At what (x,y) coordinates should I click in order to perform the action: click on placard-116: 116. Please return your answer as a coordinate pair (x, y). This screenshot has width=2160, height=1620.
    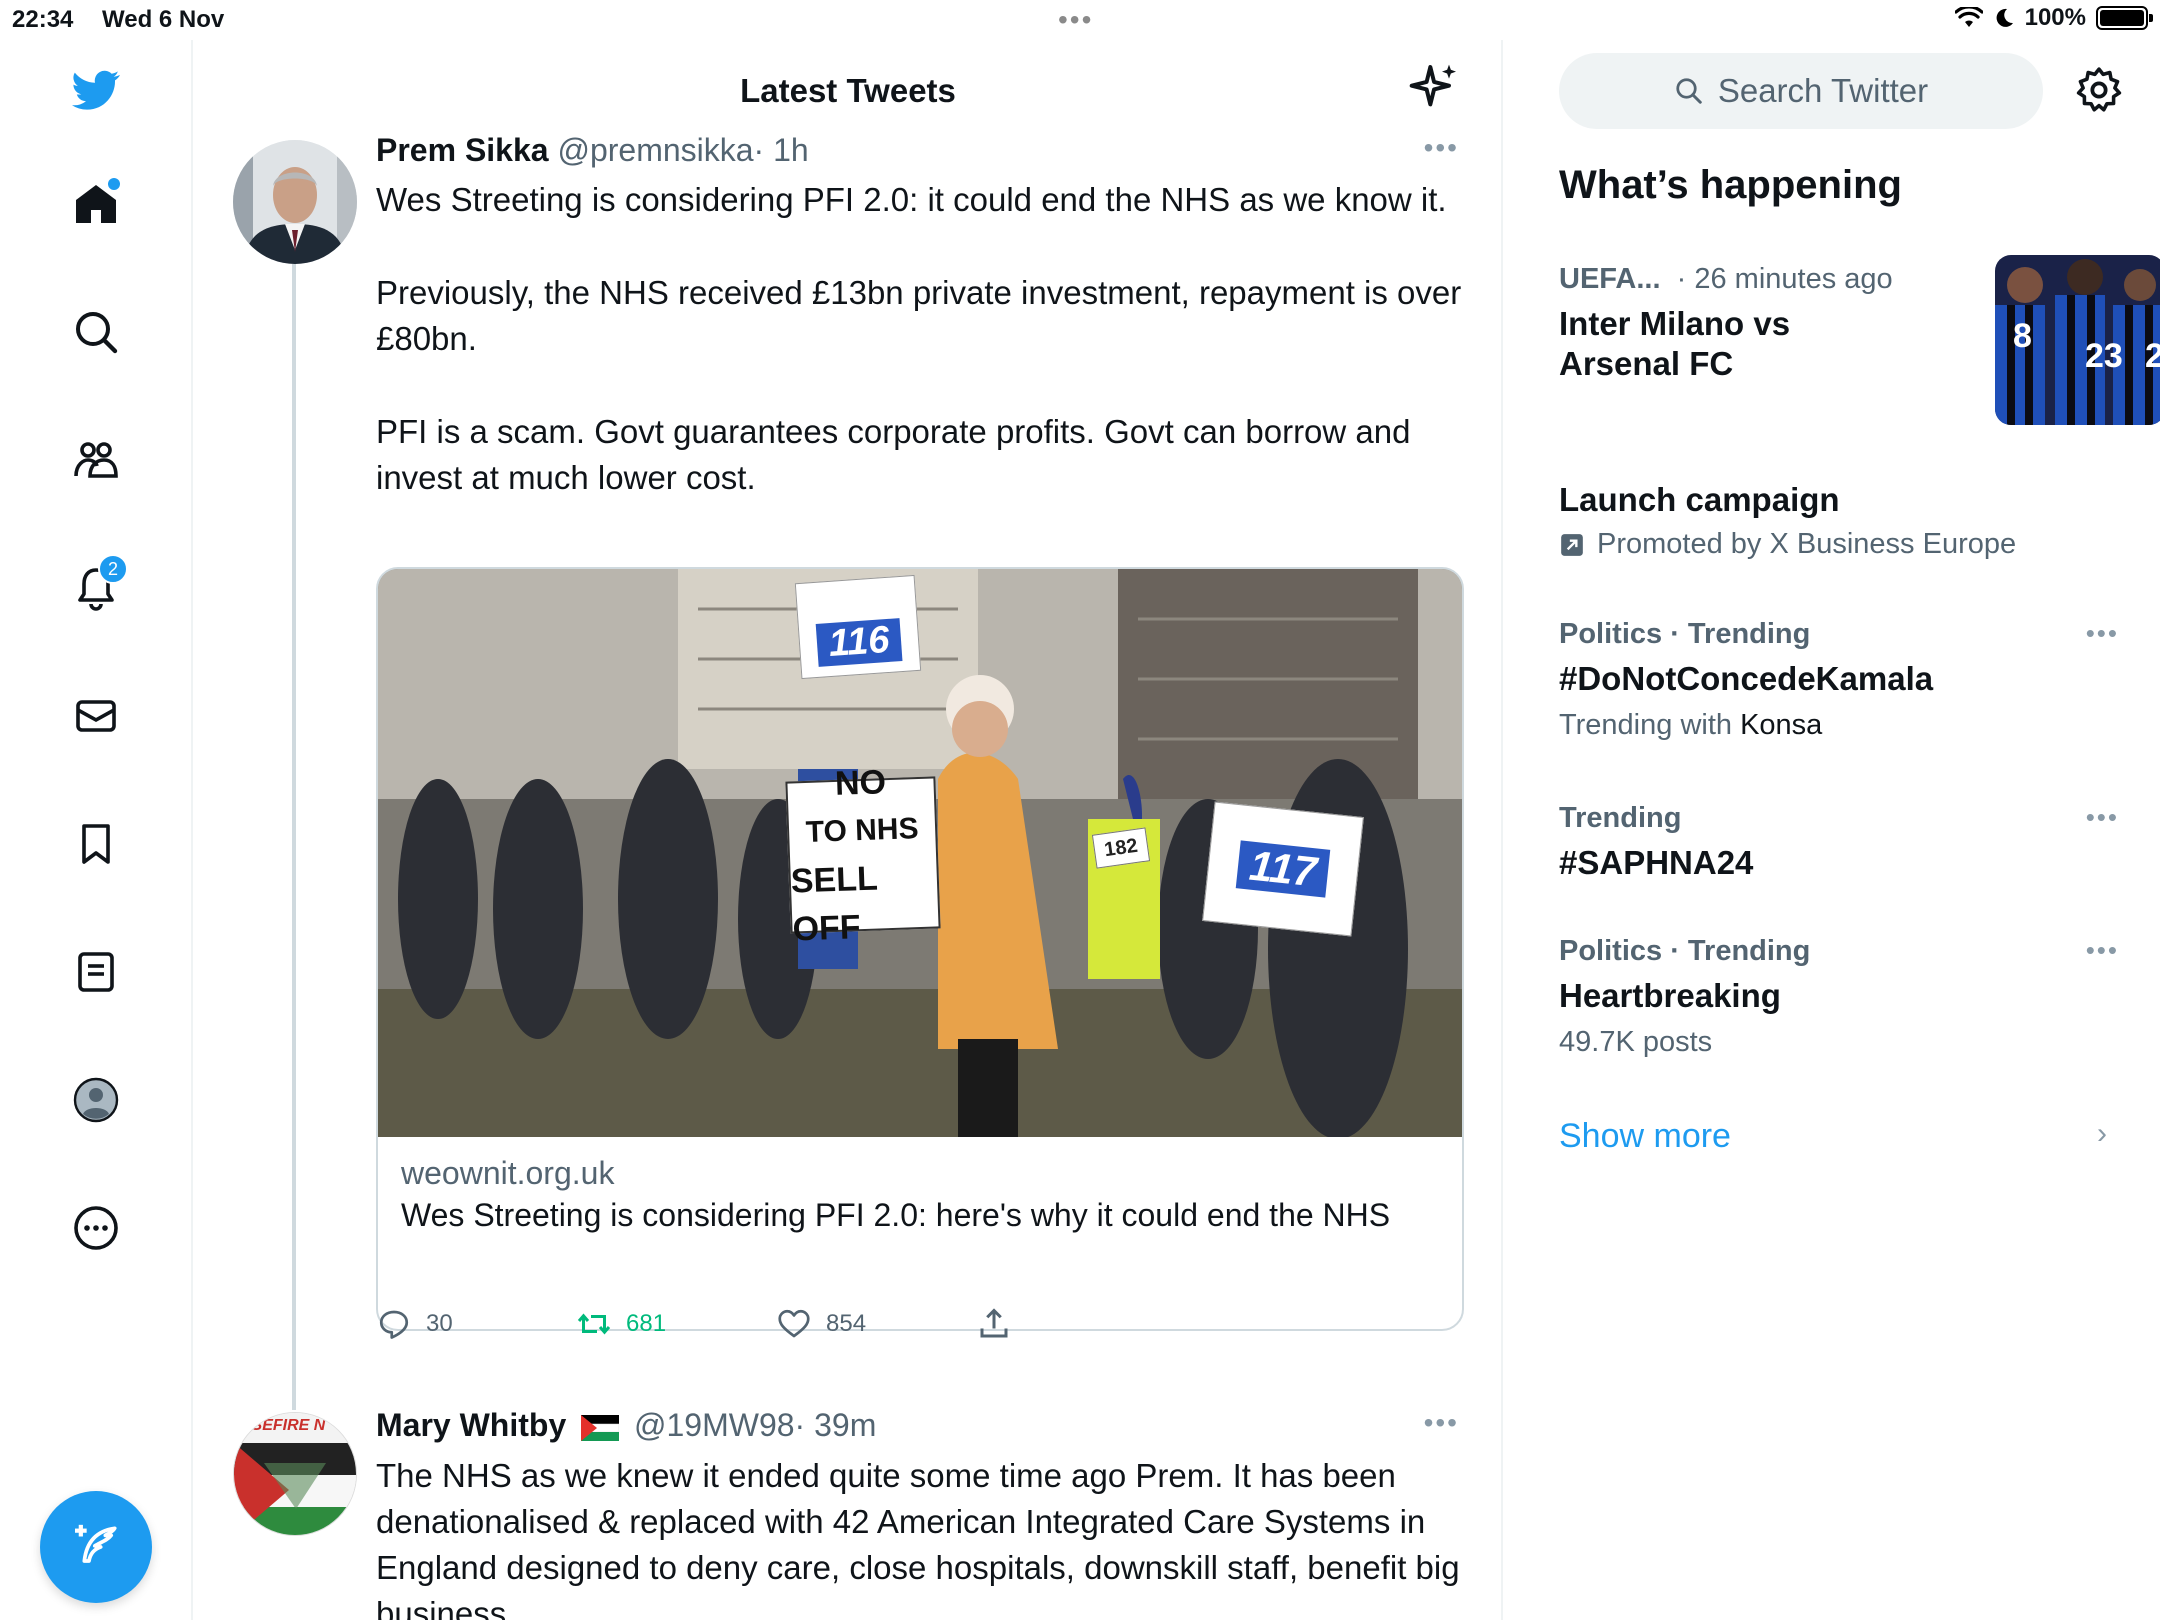
    Looking at the image, I should click on (858, 627).